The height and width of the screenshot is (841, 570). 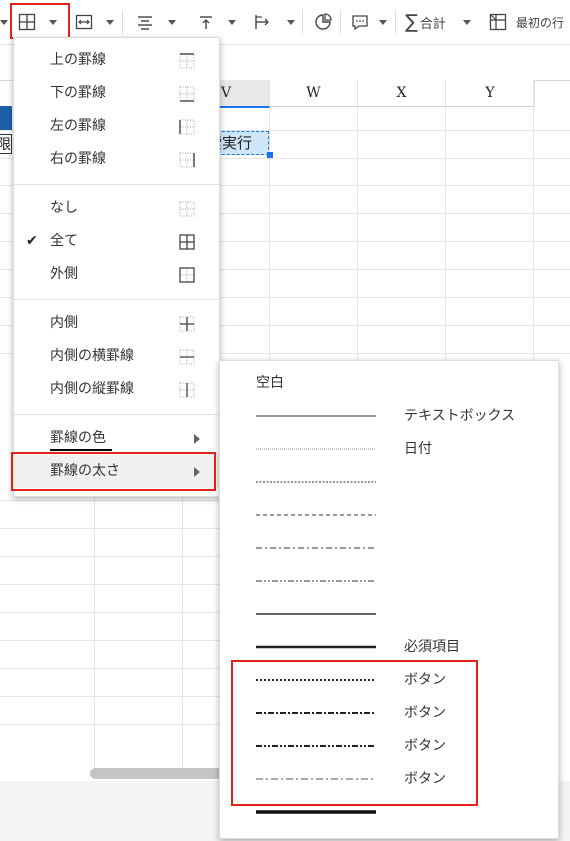 I want to click on comment-caret, so click(x=383, y=22).